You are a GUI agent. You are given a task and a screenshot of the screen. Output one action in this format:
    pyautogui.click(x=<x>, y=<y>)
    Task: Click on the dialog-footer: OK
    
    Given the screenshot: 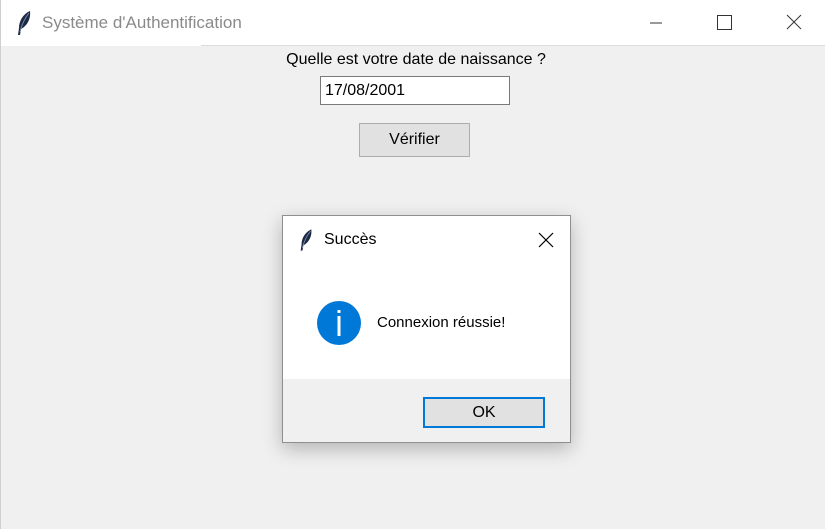 What is the action you would take?
    pyautogui.click(x=426, y=410)
    